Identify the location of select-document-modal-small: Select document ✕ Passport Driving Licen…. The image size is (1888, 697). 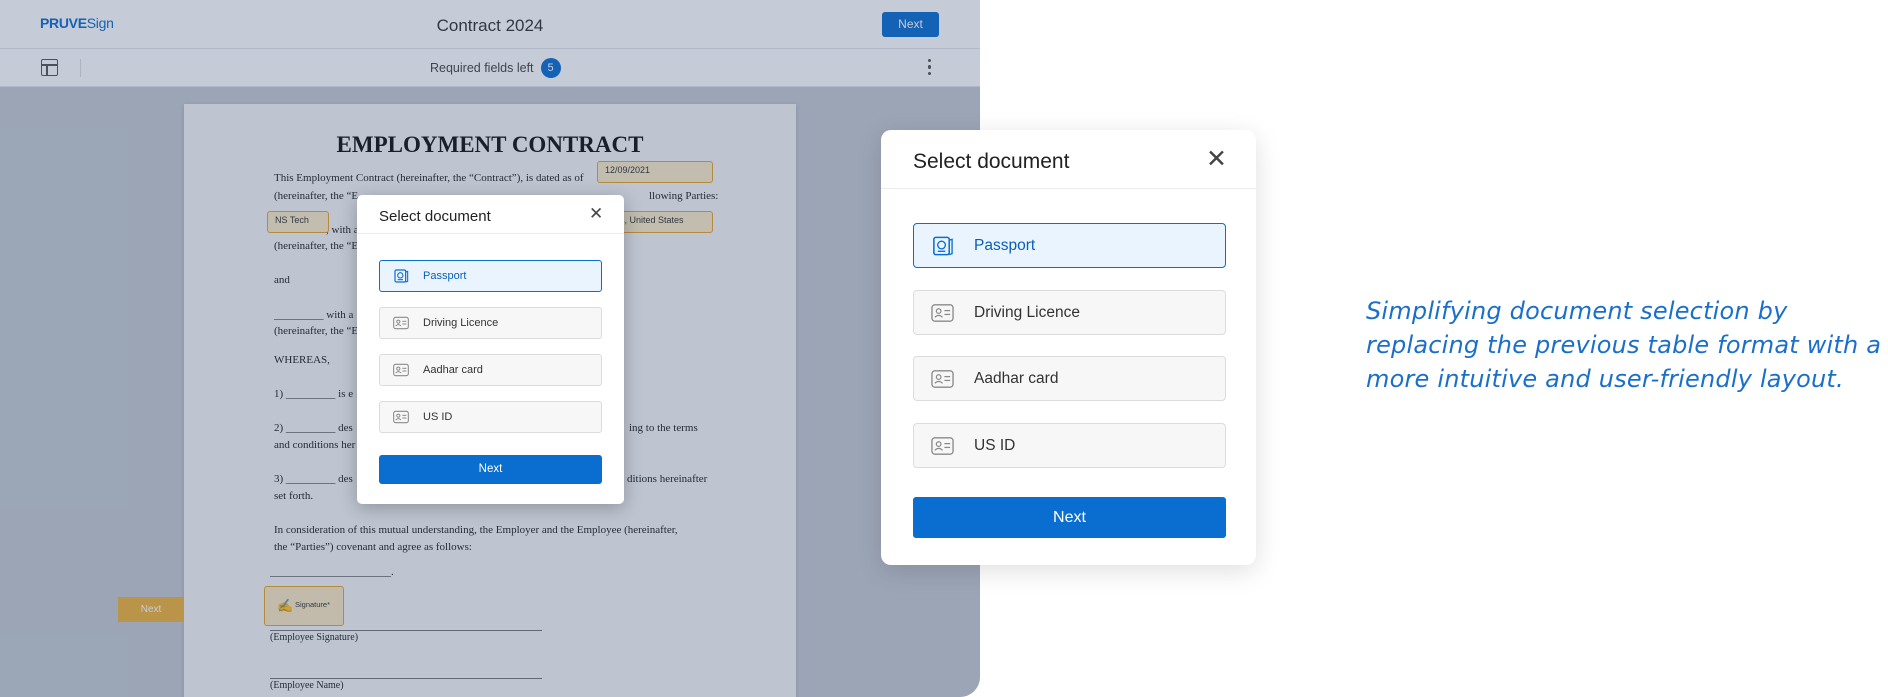
(490, 349).